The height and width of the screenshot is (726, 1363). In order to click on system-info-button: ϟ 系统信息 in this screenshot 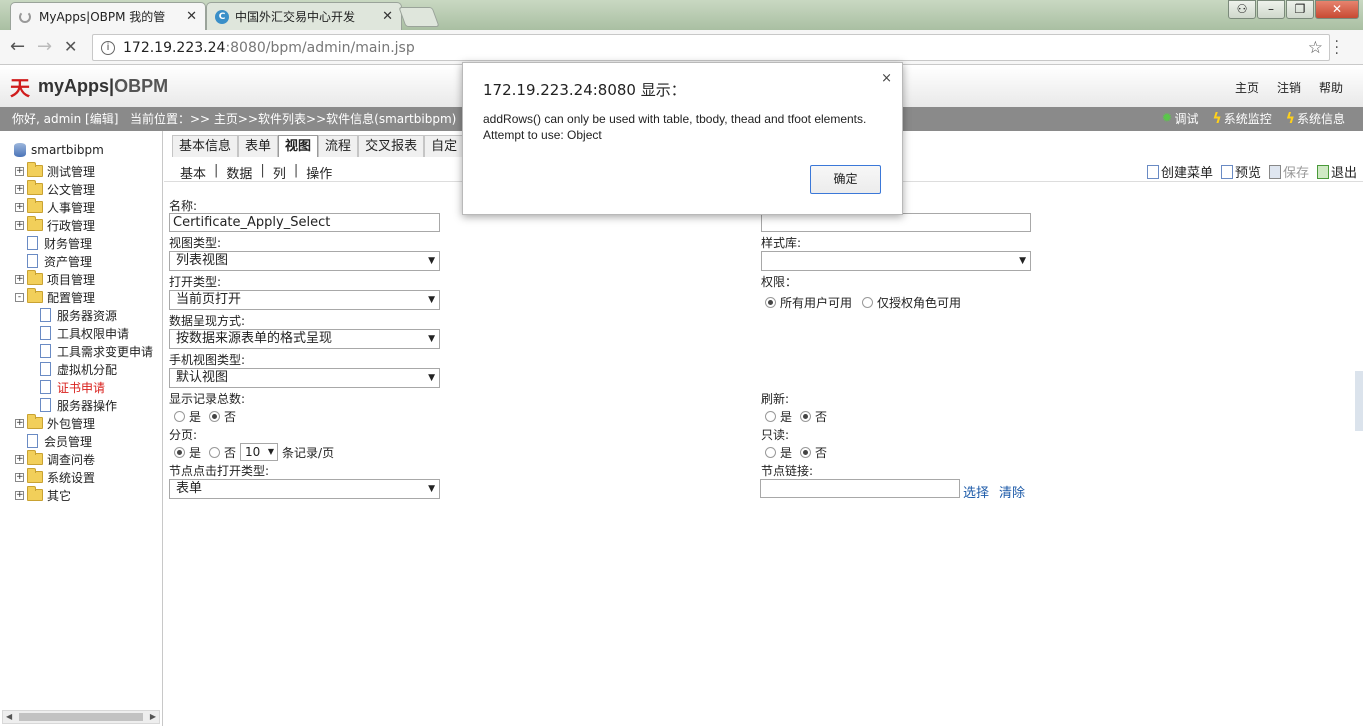, I will do `click(1315, 119)`.